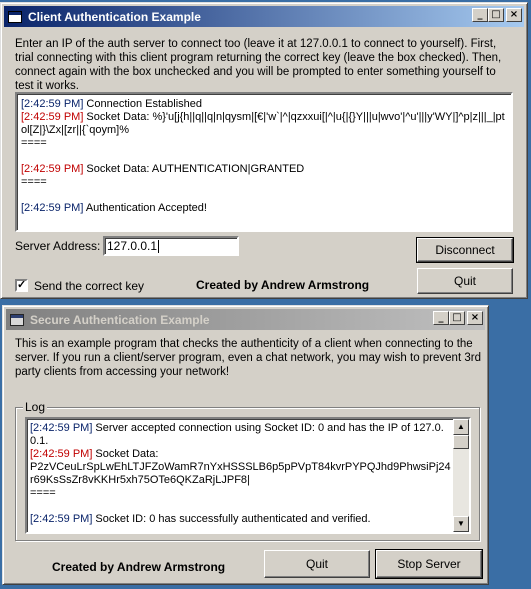  Describe the element at coordinates (461, 475) in the screenshot. I see `server-log-scrollbar: ▲ ▼` at that location.